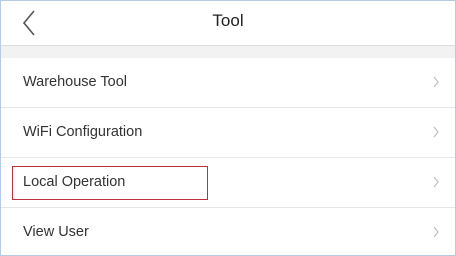 This screenshot has width=456, height=256. What do you see at coordinates (56, 232) in the screenshot?
I see `menu-item-label: View User` at bounding box center [56, 232].